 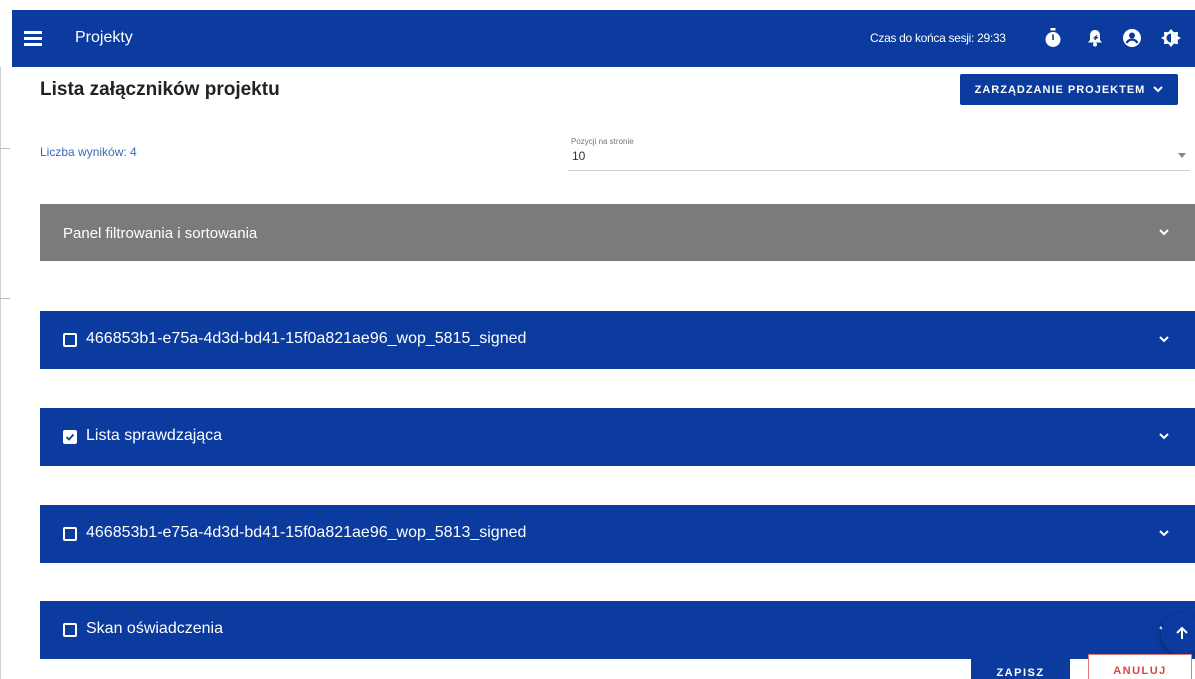 What do you see at coordinates (1053, 38) in the screenshot?
I see `timer-icon` at bounding box center [1053, 38].